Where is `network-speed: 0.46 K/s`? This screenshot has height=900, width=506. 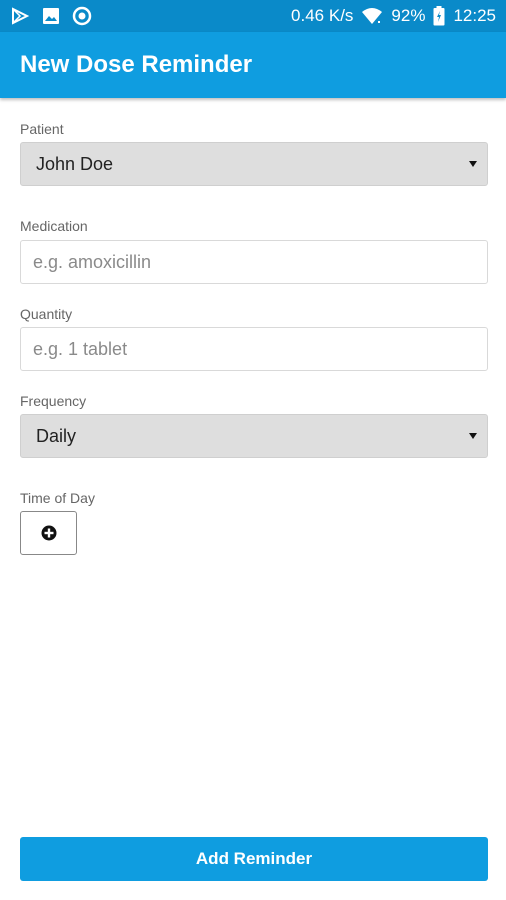
network-speed: 0.46 K/s is located at coordinates (322, 15).